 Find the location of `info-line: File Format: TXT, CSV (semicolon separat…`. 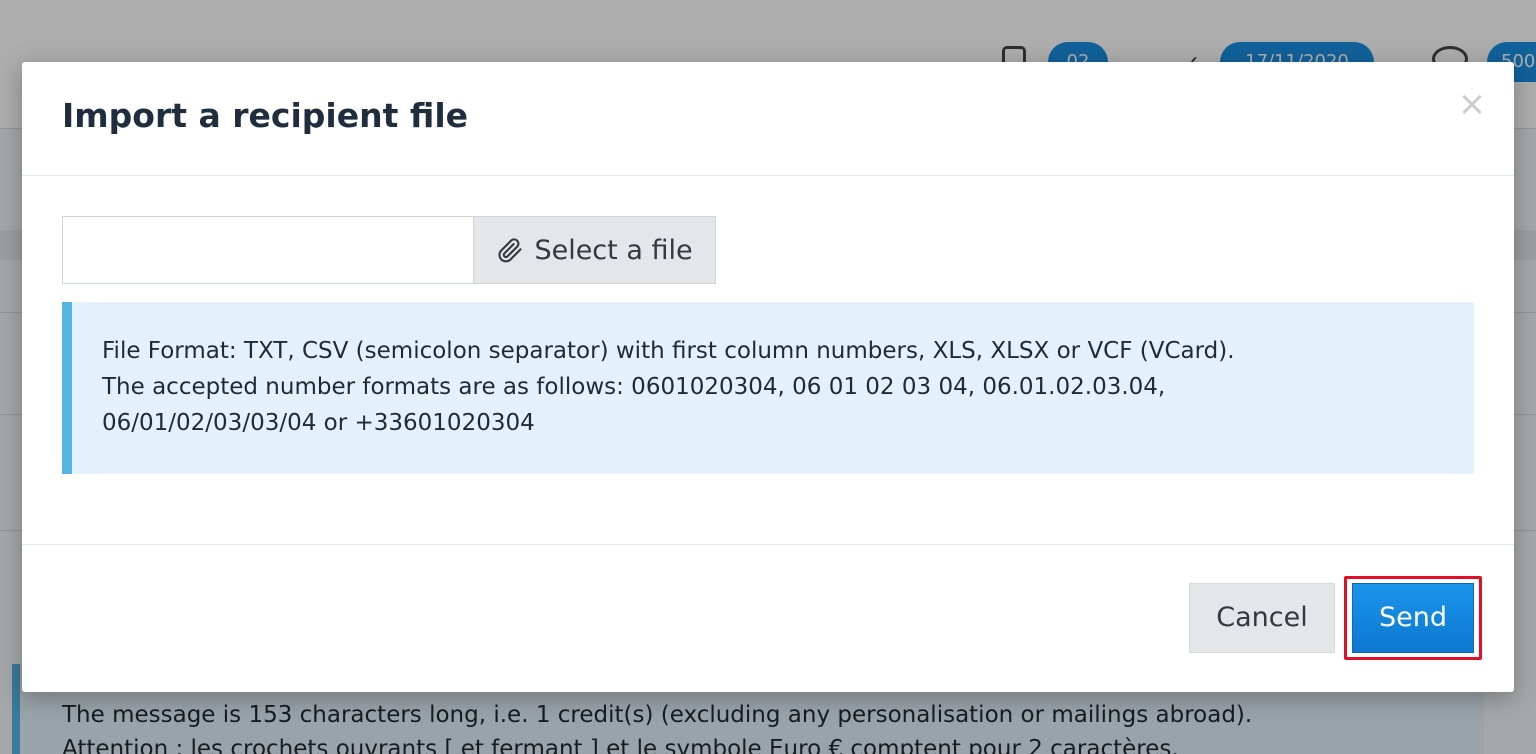

info-line: File Format: TXT, CSV (semicolon separat… is located at coordinates (668, 351).